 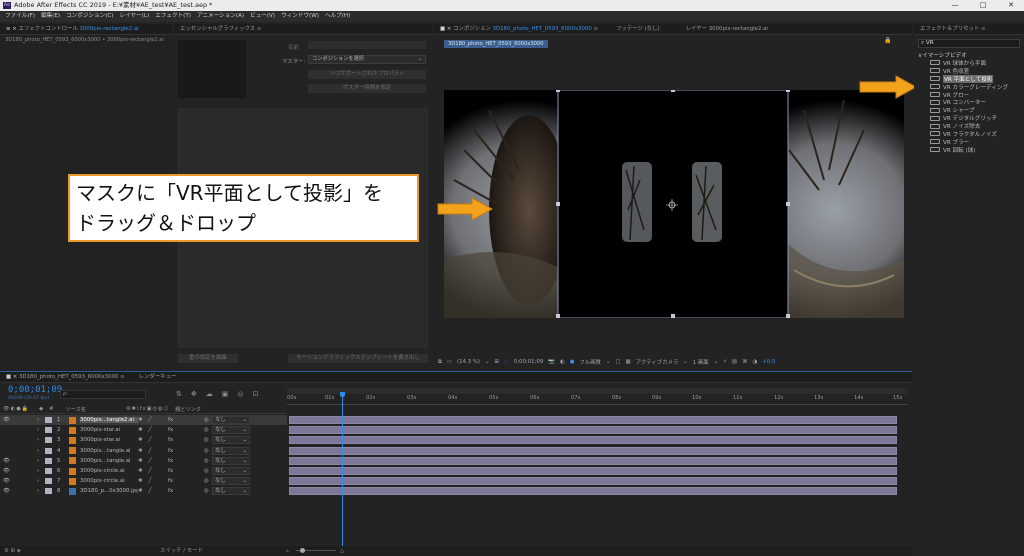 What do you see at coordinates (135, 16) in the screenshot?
I see `menu-layer: レイヤー(L)` at bounding box center [135, 16].